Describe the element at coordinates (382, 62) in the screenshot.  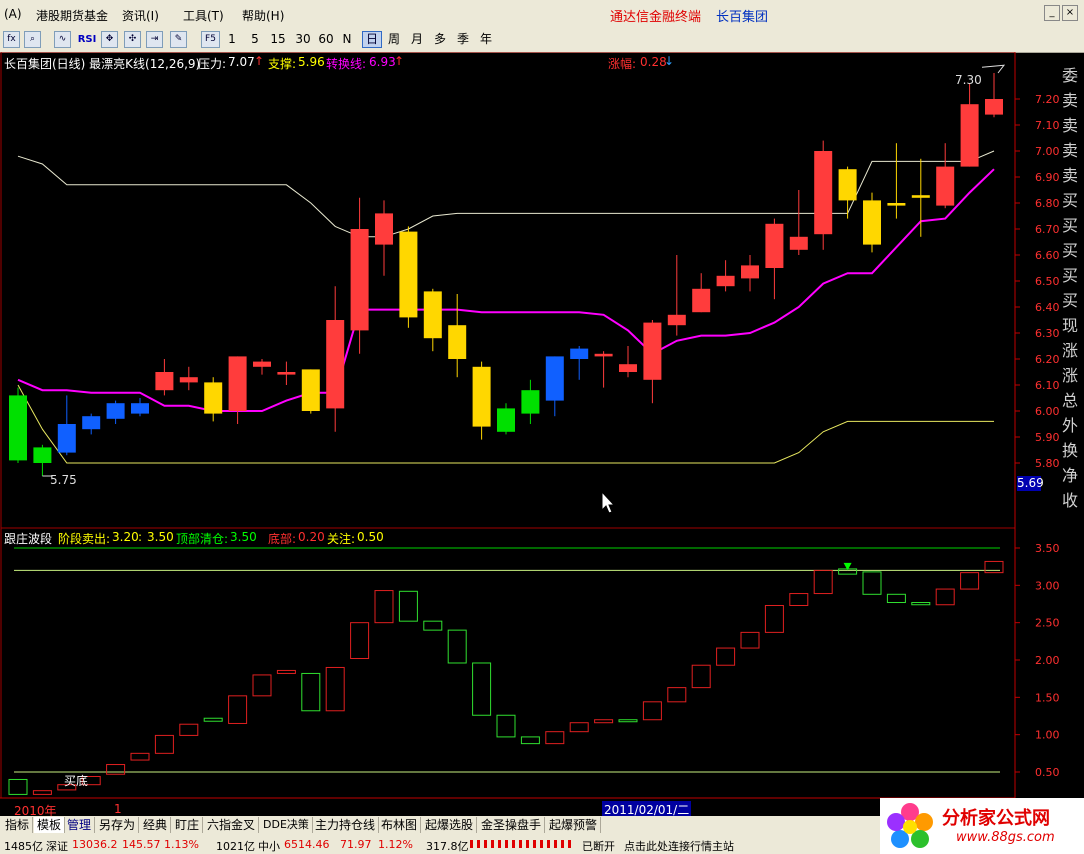
I see `switch-line-value: 6.93` at that location.